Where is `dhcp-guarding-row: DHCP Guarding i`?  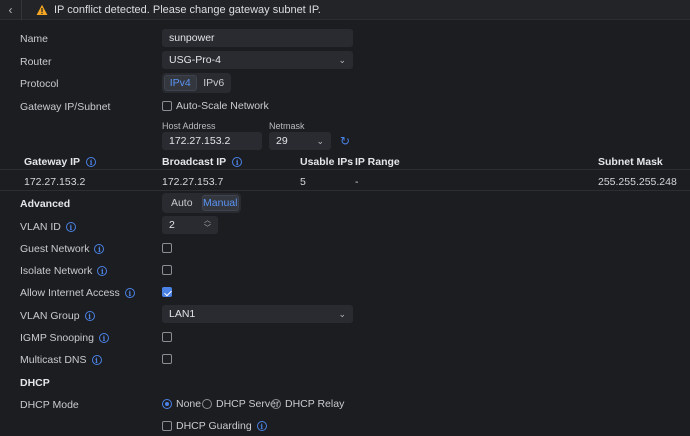
dhcp-guarding-row: DHCP Guarding i is located at coordinates (221, 426).